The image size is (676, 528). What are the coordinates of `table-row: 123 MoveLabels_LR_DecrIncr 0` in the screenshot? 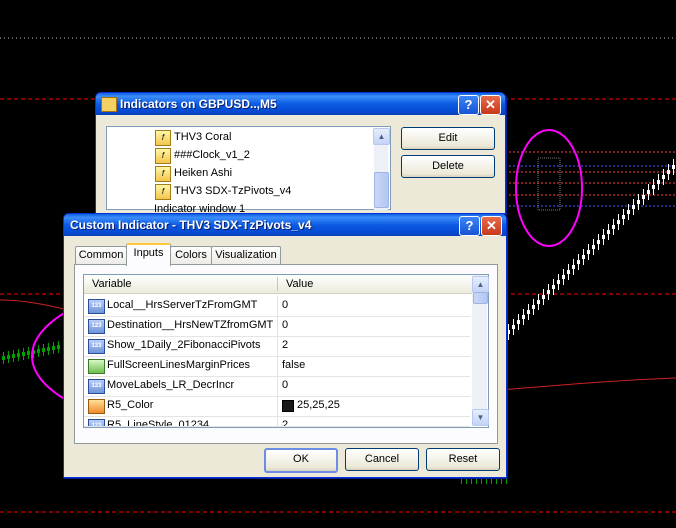 It's located at (277, 386).